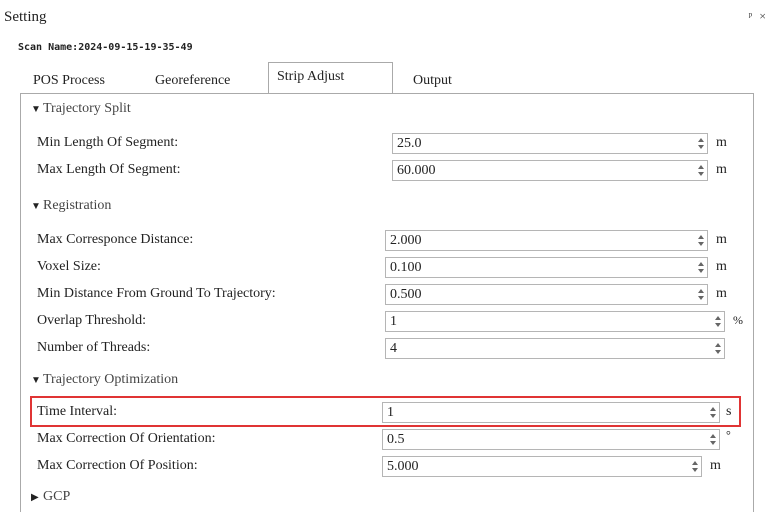 The height and width of the screenshot is (512, 772). Describe the element at coordinates (546, 240) in the screenshot. I see `max-corr-dist-input: 2.000` at that location.